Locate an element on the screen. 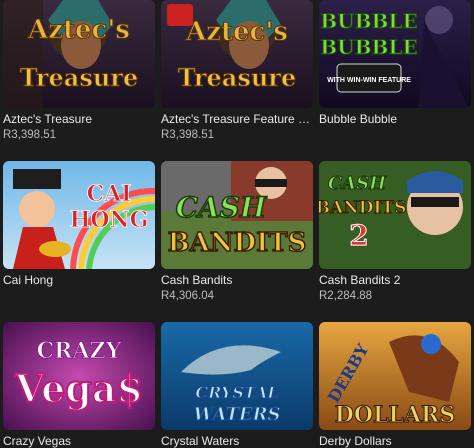  game-title: Bubble Bubble is located at coordinates (394, 119).